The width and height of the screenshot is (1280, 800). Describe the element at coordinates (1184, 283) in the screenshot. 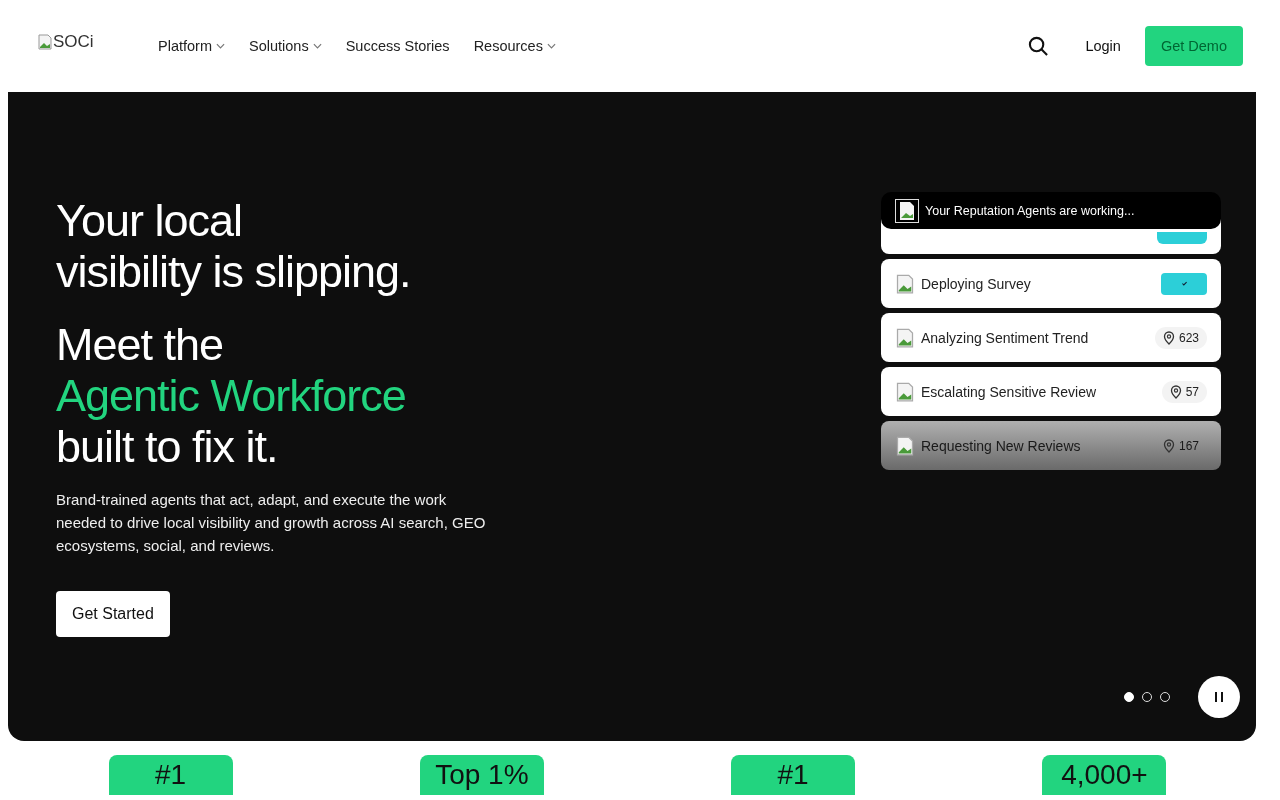

I see `check-badge` at that location.